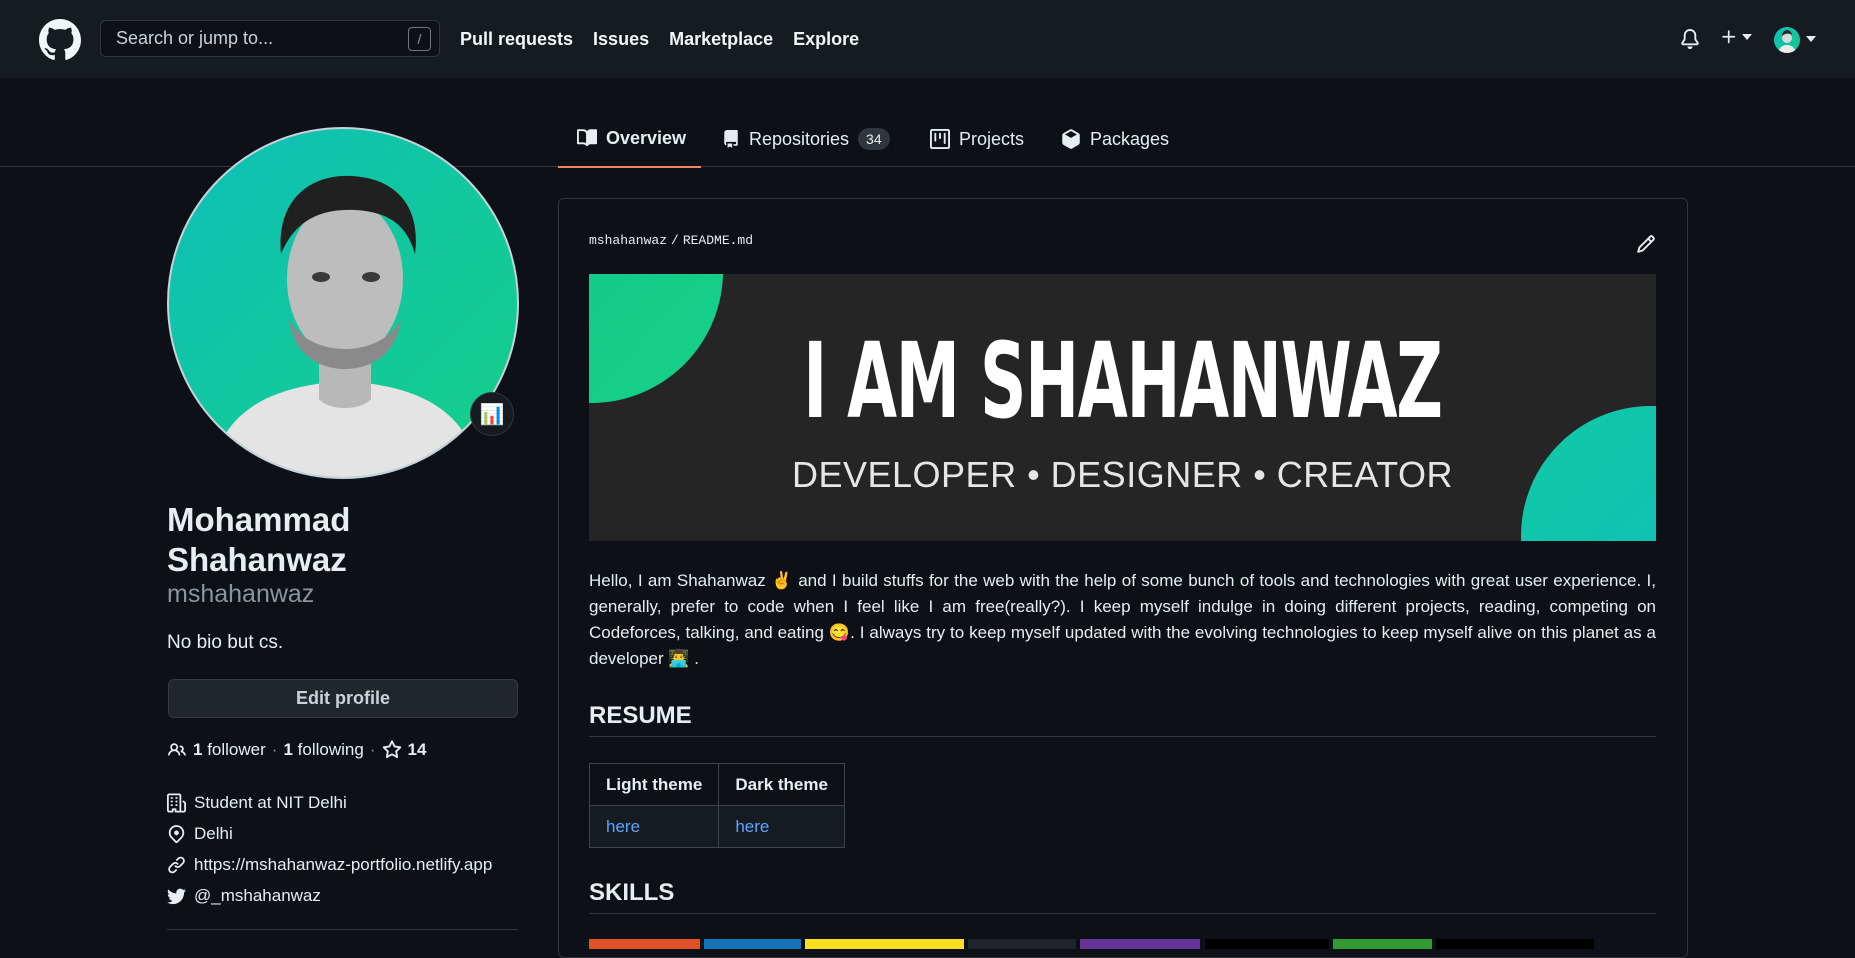 The height and width of the screenshot is (958, 1855). Describe the element at coordinates (1071, 139) in the screenshot. I see `package-icon` at that location.